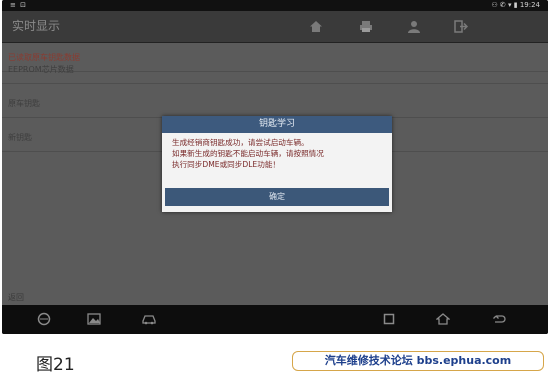  I want to click on user-icon, so click(414, 26).